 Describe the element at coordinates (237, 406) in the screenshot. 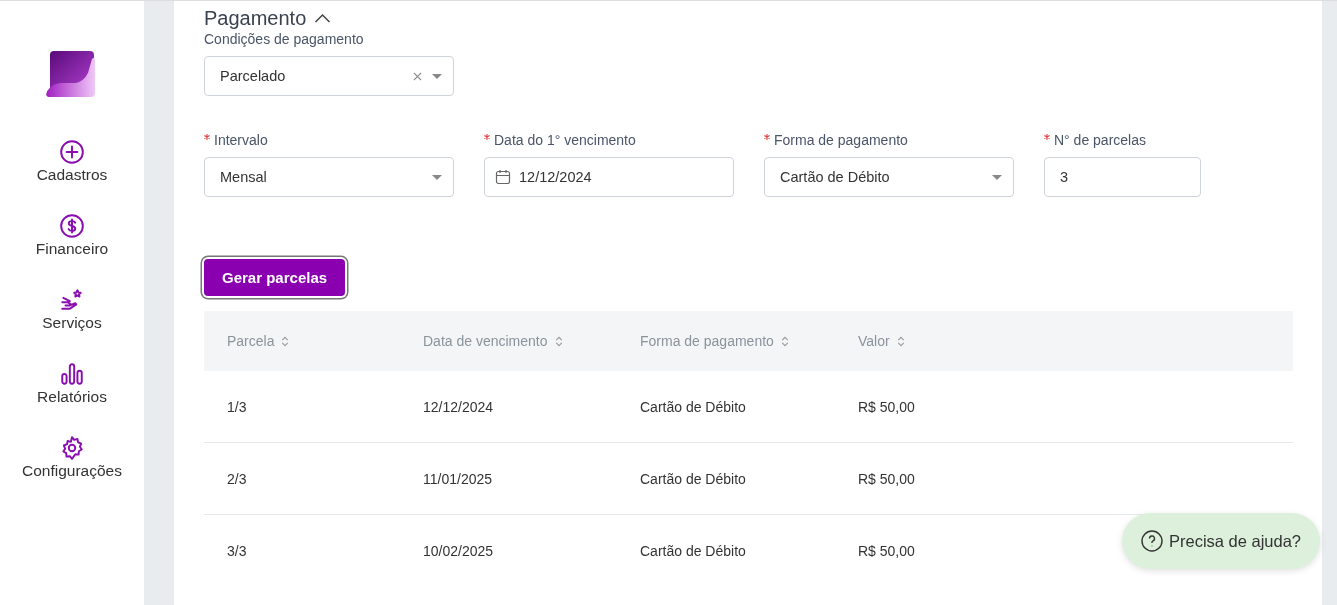

I see `table-cell: 1/3` at that location.